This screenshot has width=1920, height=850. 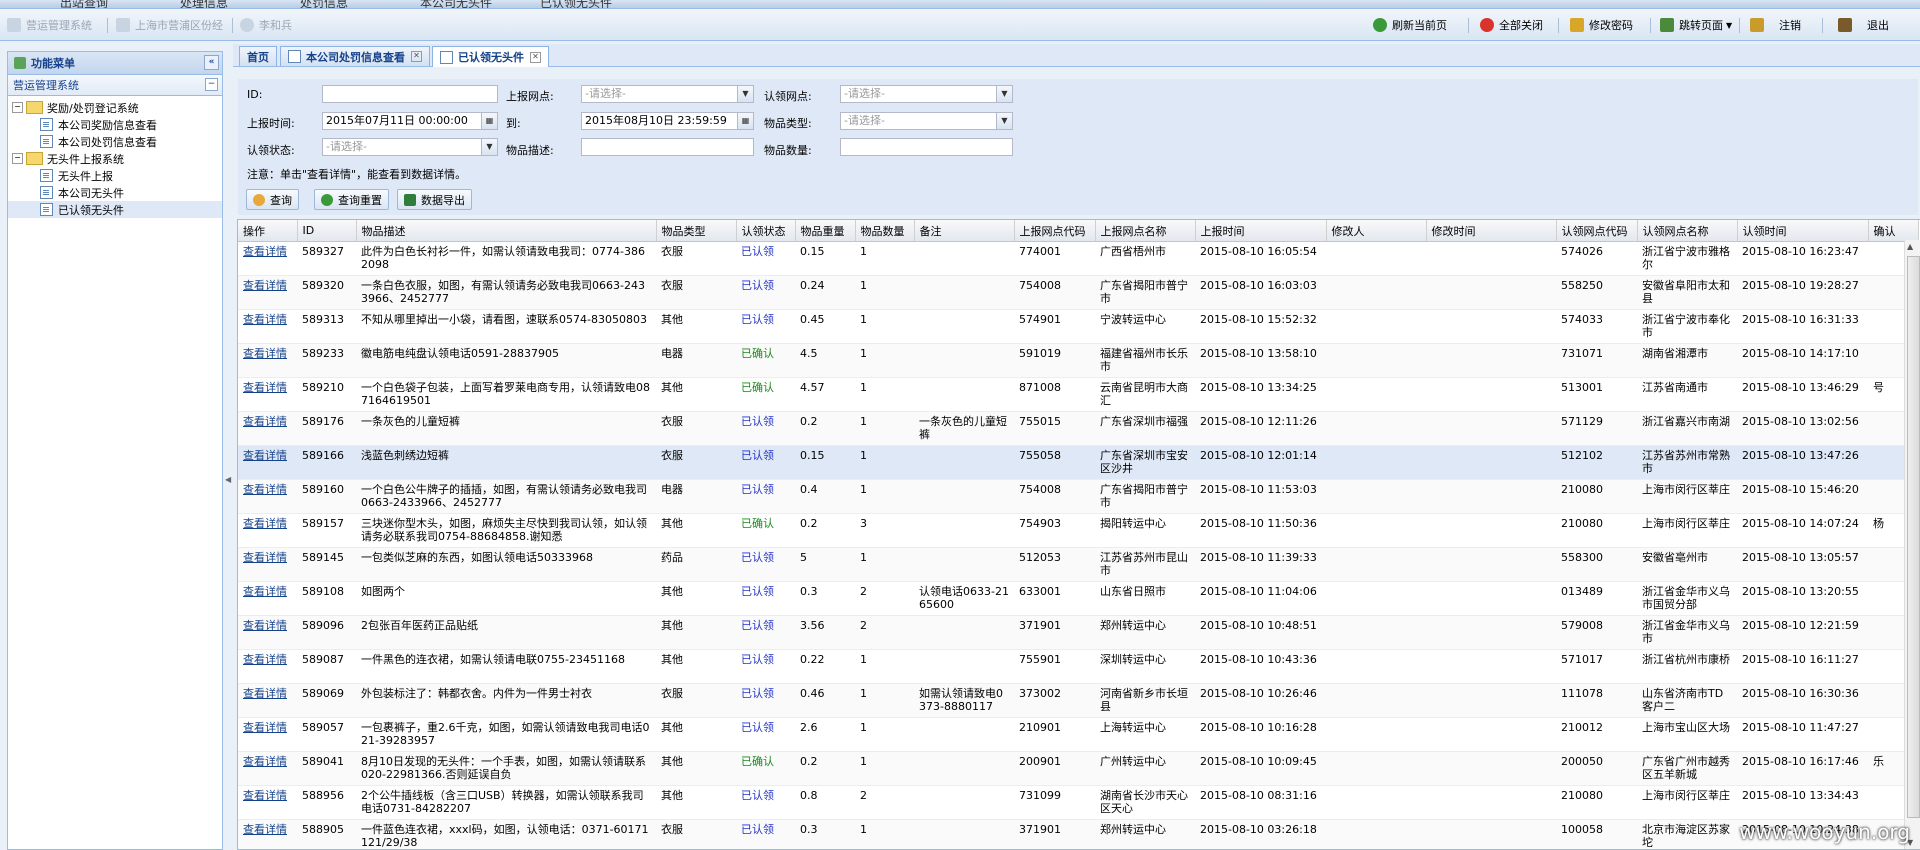 I want to click on report-time-from-field: 2015年07月11日 00:00:00▦, so click(x=410, y=121).